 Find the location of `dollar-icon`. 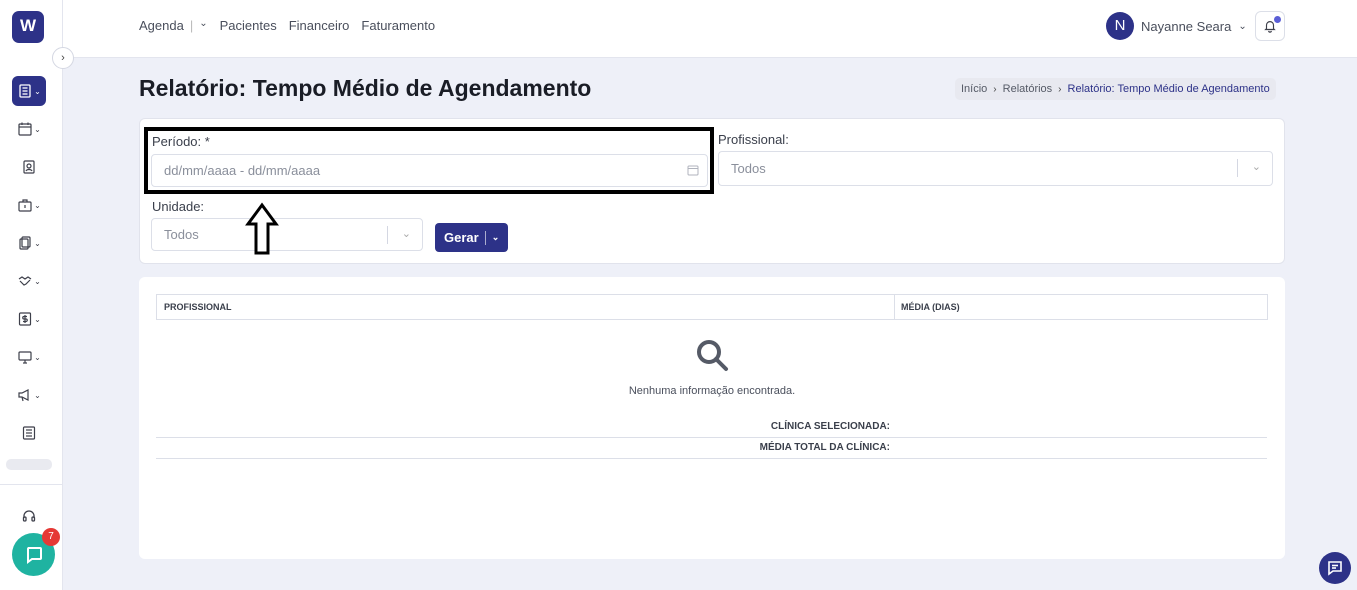

dollar-icon is located at coordinates (25, 319).